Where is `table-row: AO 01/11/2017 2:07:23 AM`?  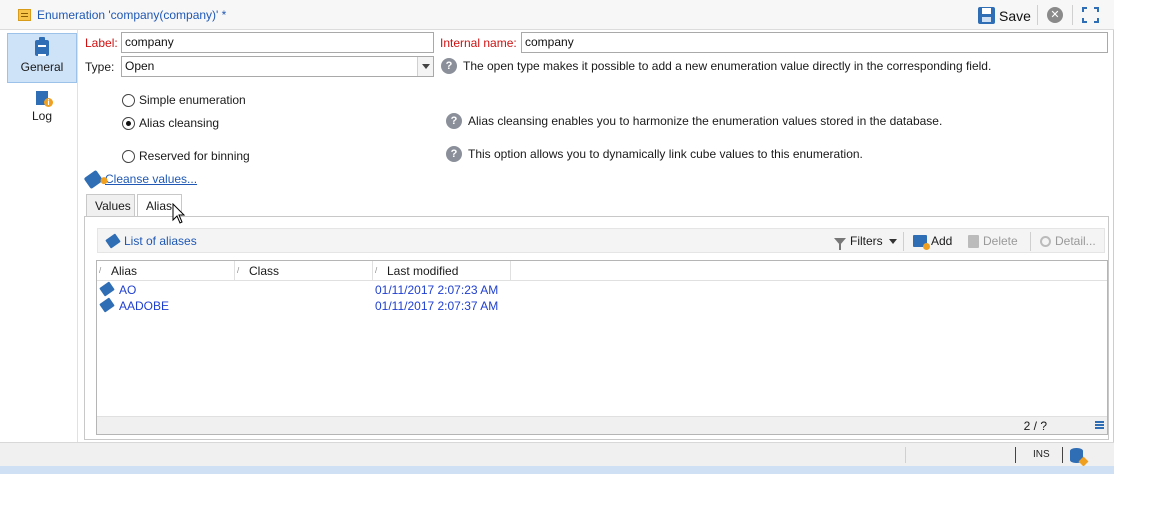 table-row: AO 01/11/2017 2:07:23 AM is located at coordinates (602, 289).